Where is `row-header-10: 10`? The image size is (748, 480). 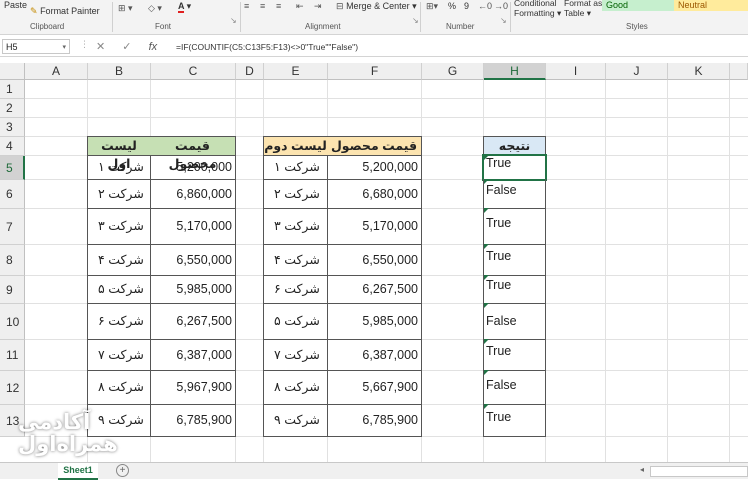
row-header-10: 10 is located at coordinates (12, 322).